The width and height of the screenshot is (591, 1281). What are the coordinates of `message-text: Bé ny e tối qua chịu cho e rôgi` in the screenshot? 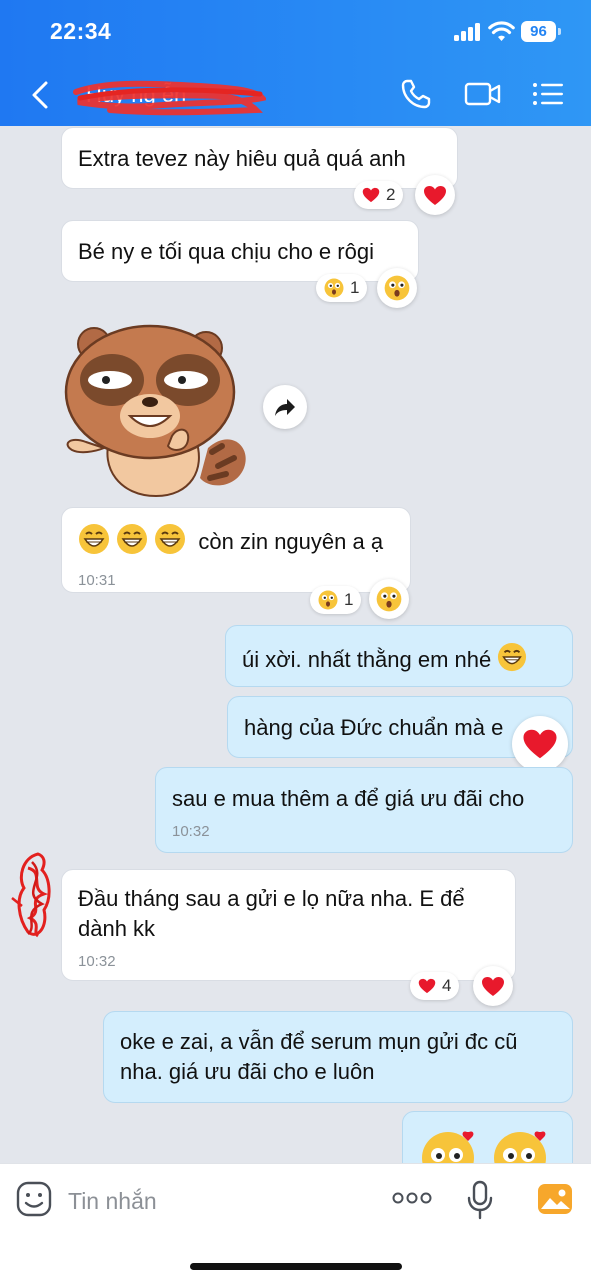 It's located at (226, 251).